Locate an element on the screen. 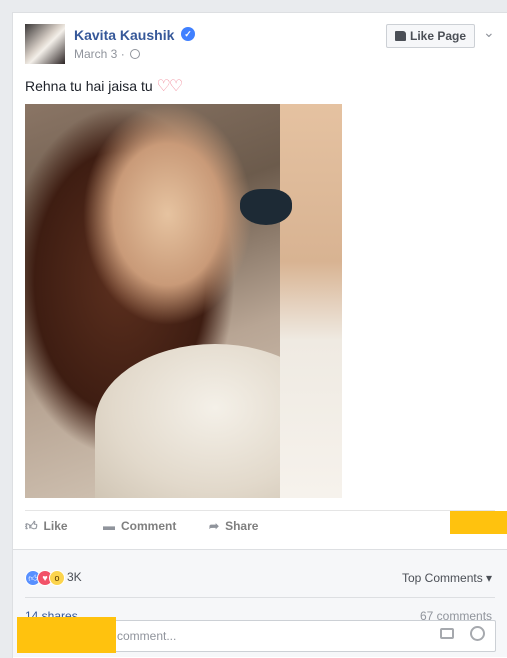  like-action-button: 👍︎ Like is located at coordinates (46, 526).